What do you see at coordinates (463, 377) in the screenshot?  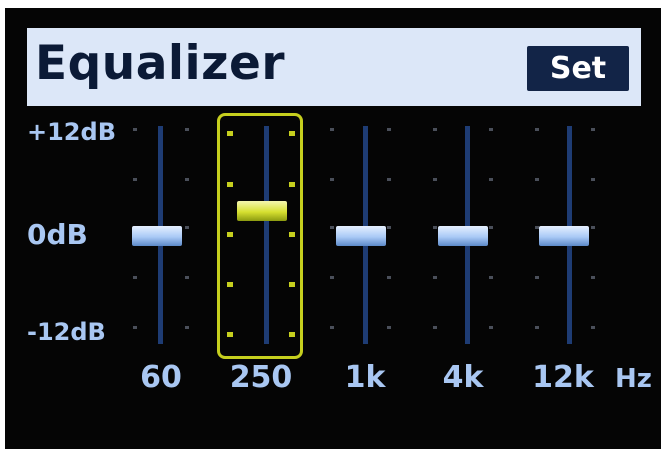 I see `band-label-4k: 4k` at bounding box center [463, 377].